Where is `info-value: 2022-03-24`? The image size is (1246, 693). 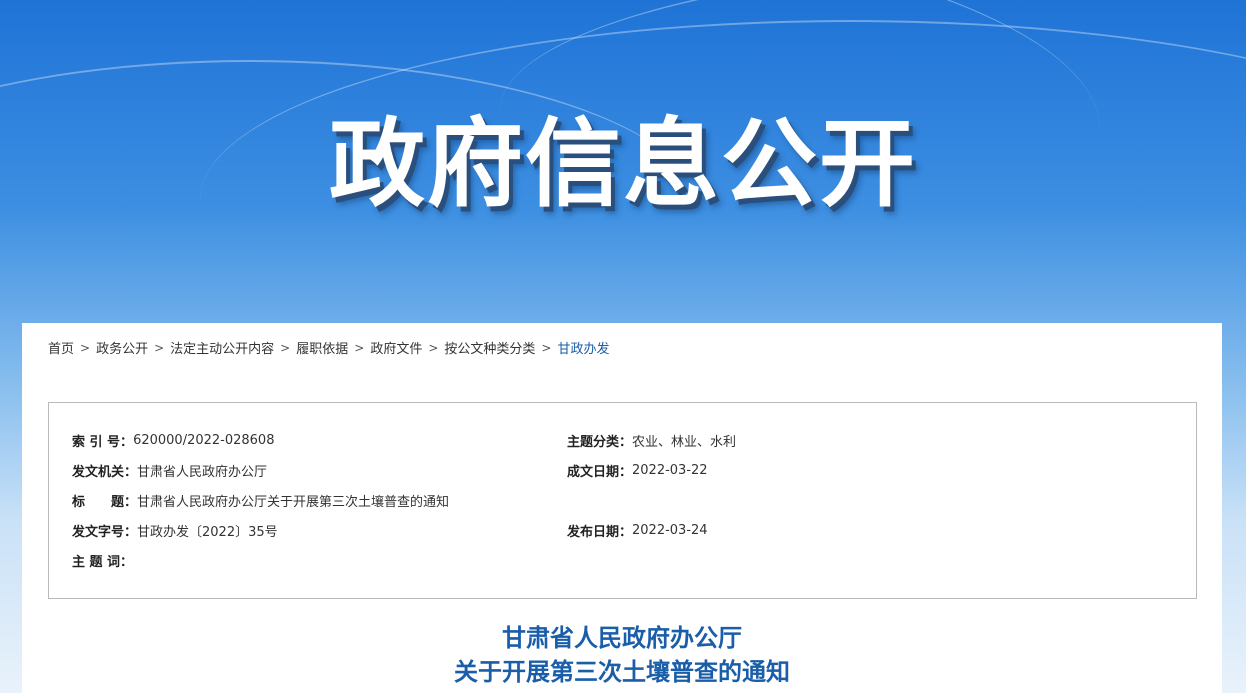 info-value: 2022-03-24 is located at coordinates (670, 530).